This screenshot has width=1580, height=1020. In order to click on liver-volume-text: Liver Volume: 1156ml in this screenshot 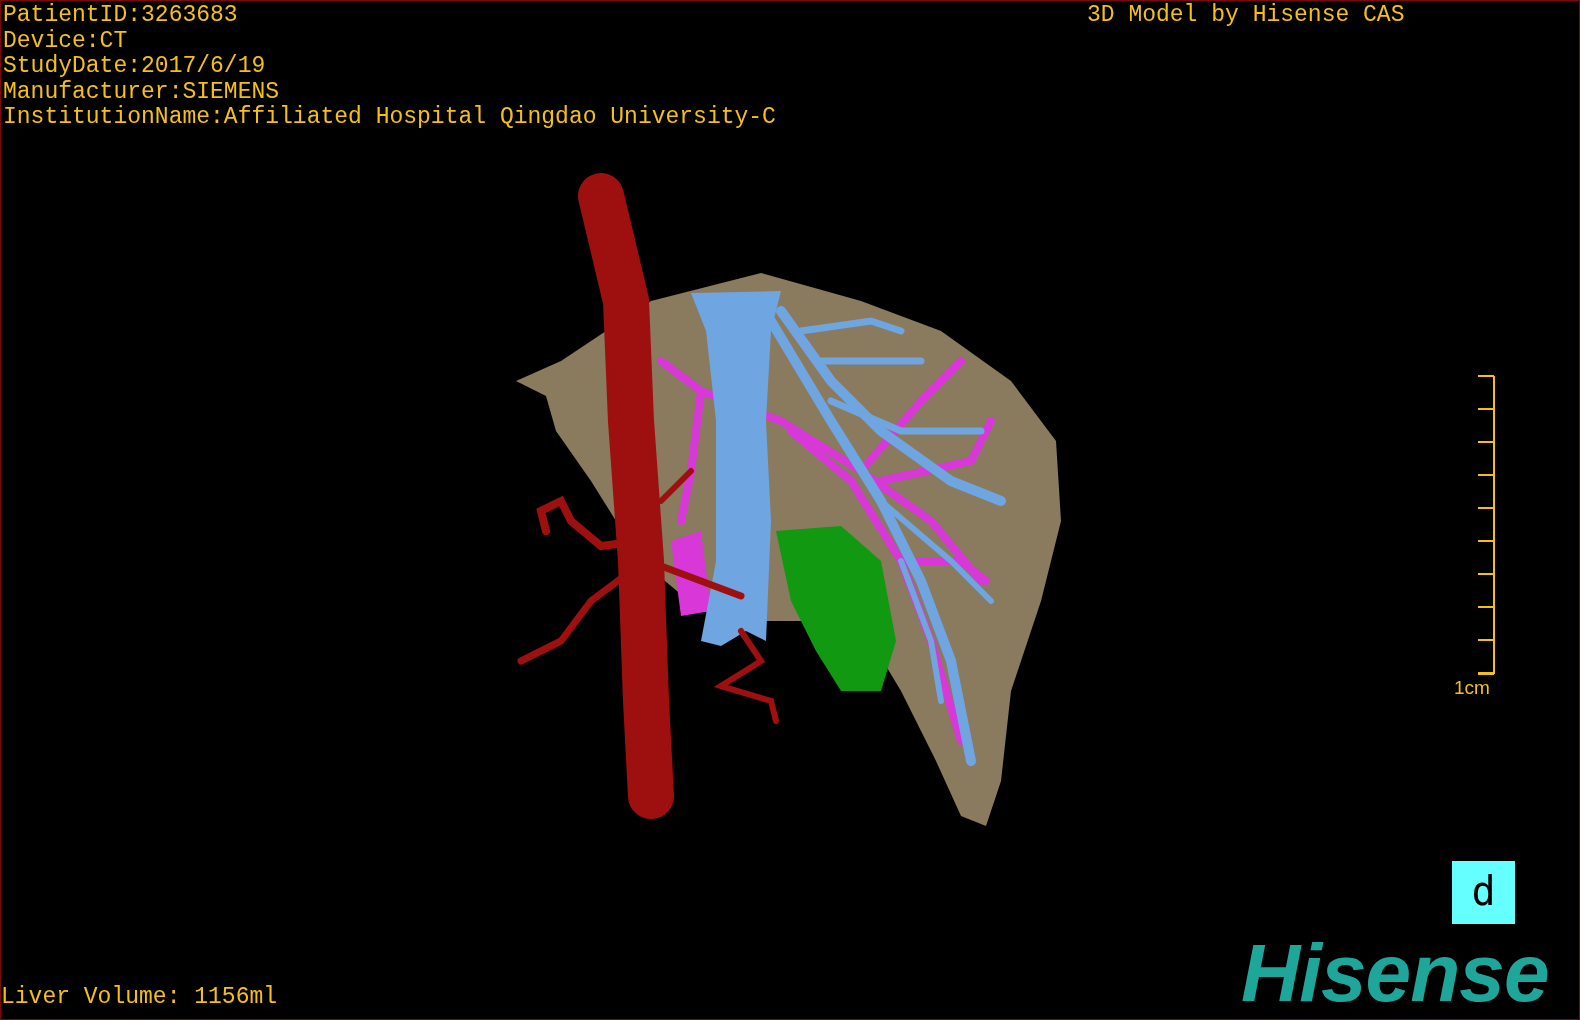, I will do `click(139, 997)`.